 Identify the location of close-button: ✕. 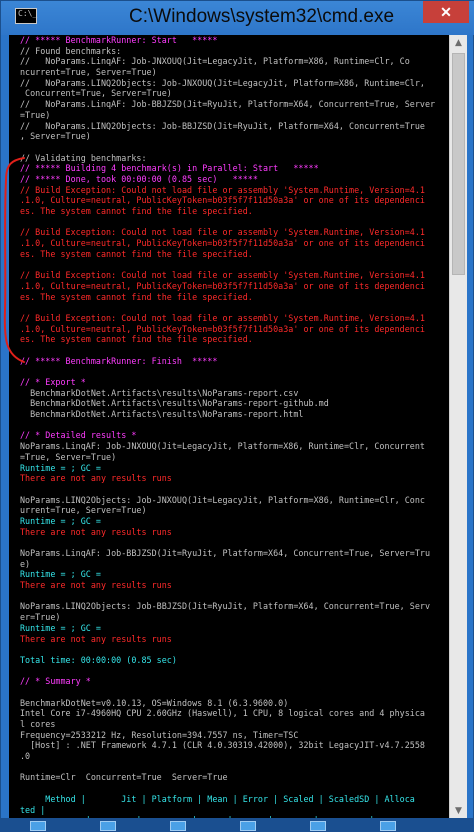
(446, 12).